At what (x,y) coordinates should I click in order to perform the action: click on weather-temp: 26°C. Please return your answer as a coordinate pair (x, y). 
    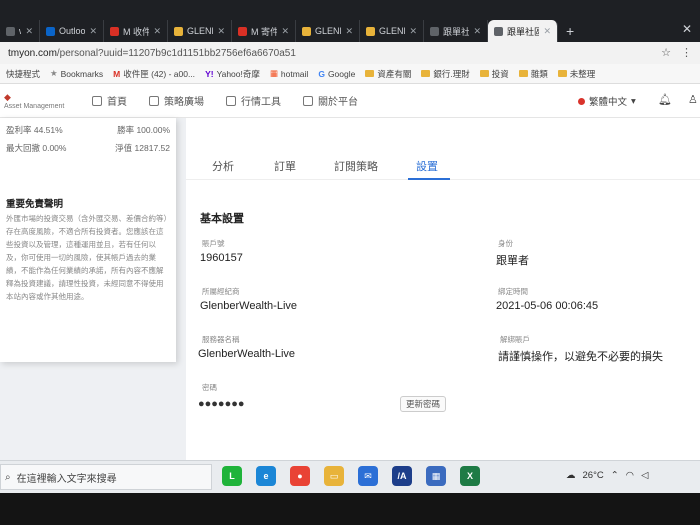
    Looking at the image, I should click on (593, 475).